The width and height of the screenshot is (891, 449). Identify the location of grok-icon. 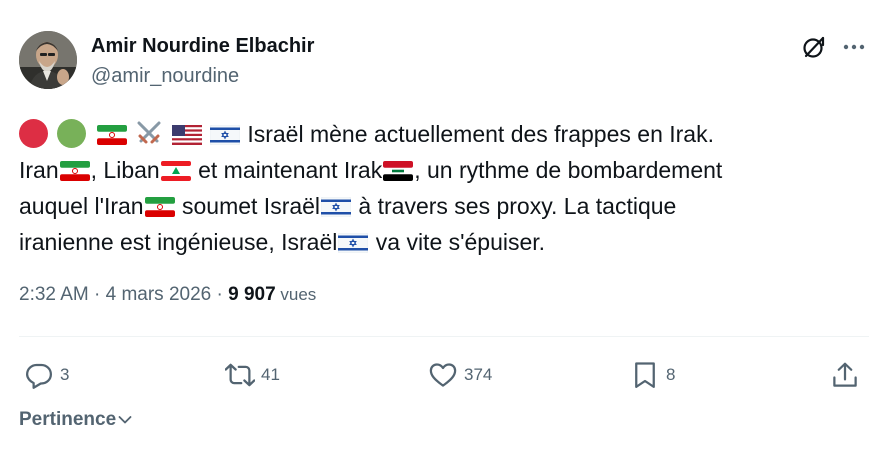
(814, 47).